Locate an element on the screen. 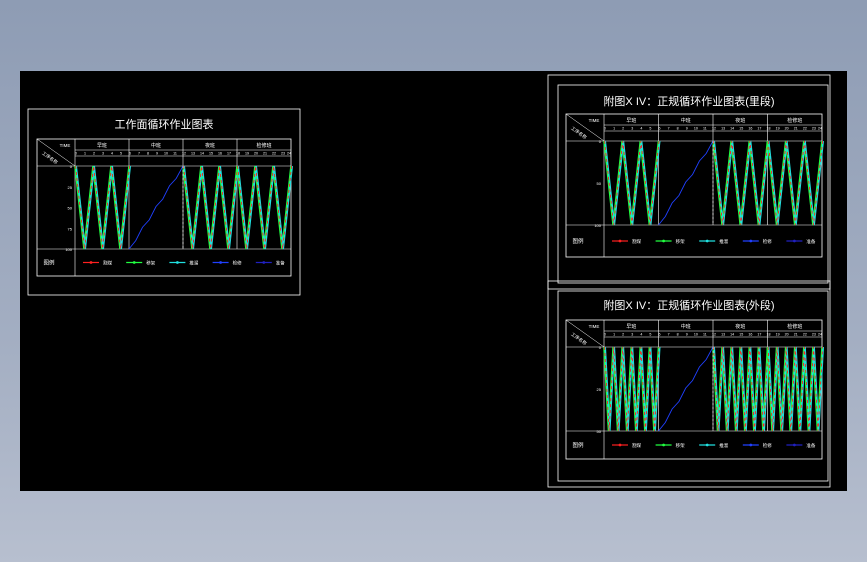  hour-tick-label: 7 is located at coordinates (139, 154).